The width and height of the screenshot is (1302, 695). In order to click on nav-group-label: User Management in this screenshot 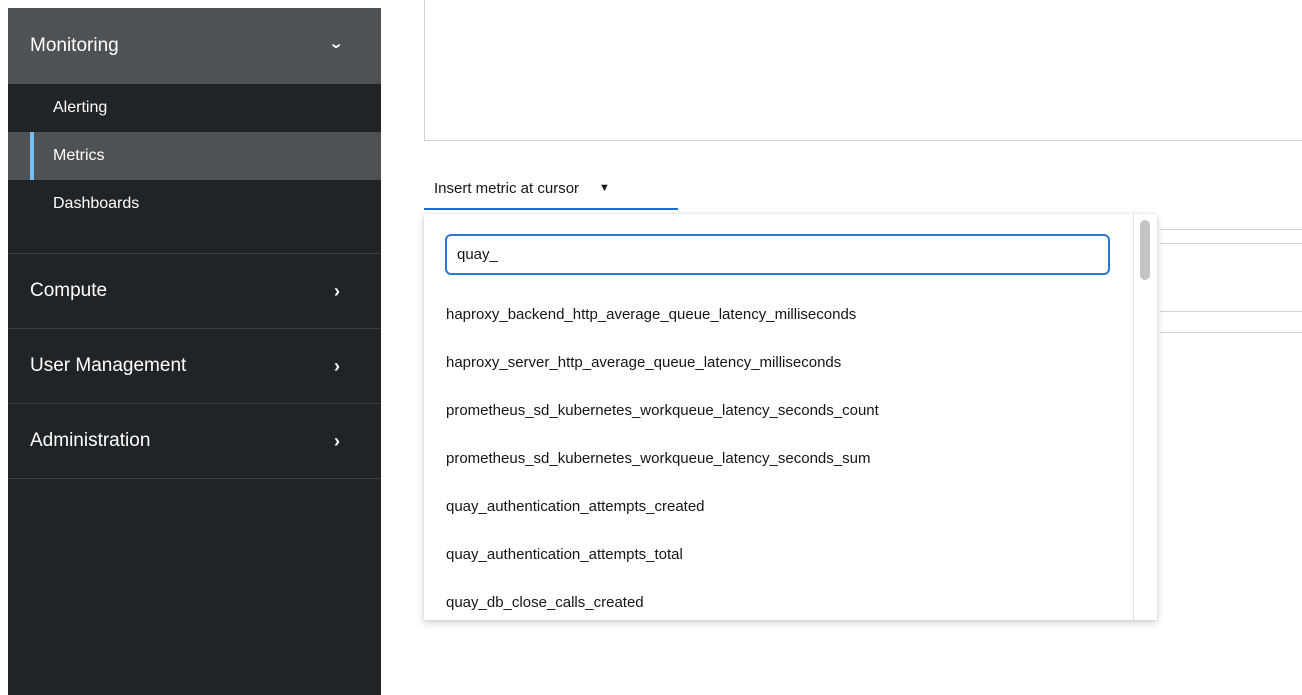, I will do `click(108, 365)`.